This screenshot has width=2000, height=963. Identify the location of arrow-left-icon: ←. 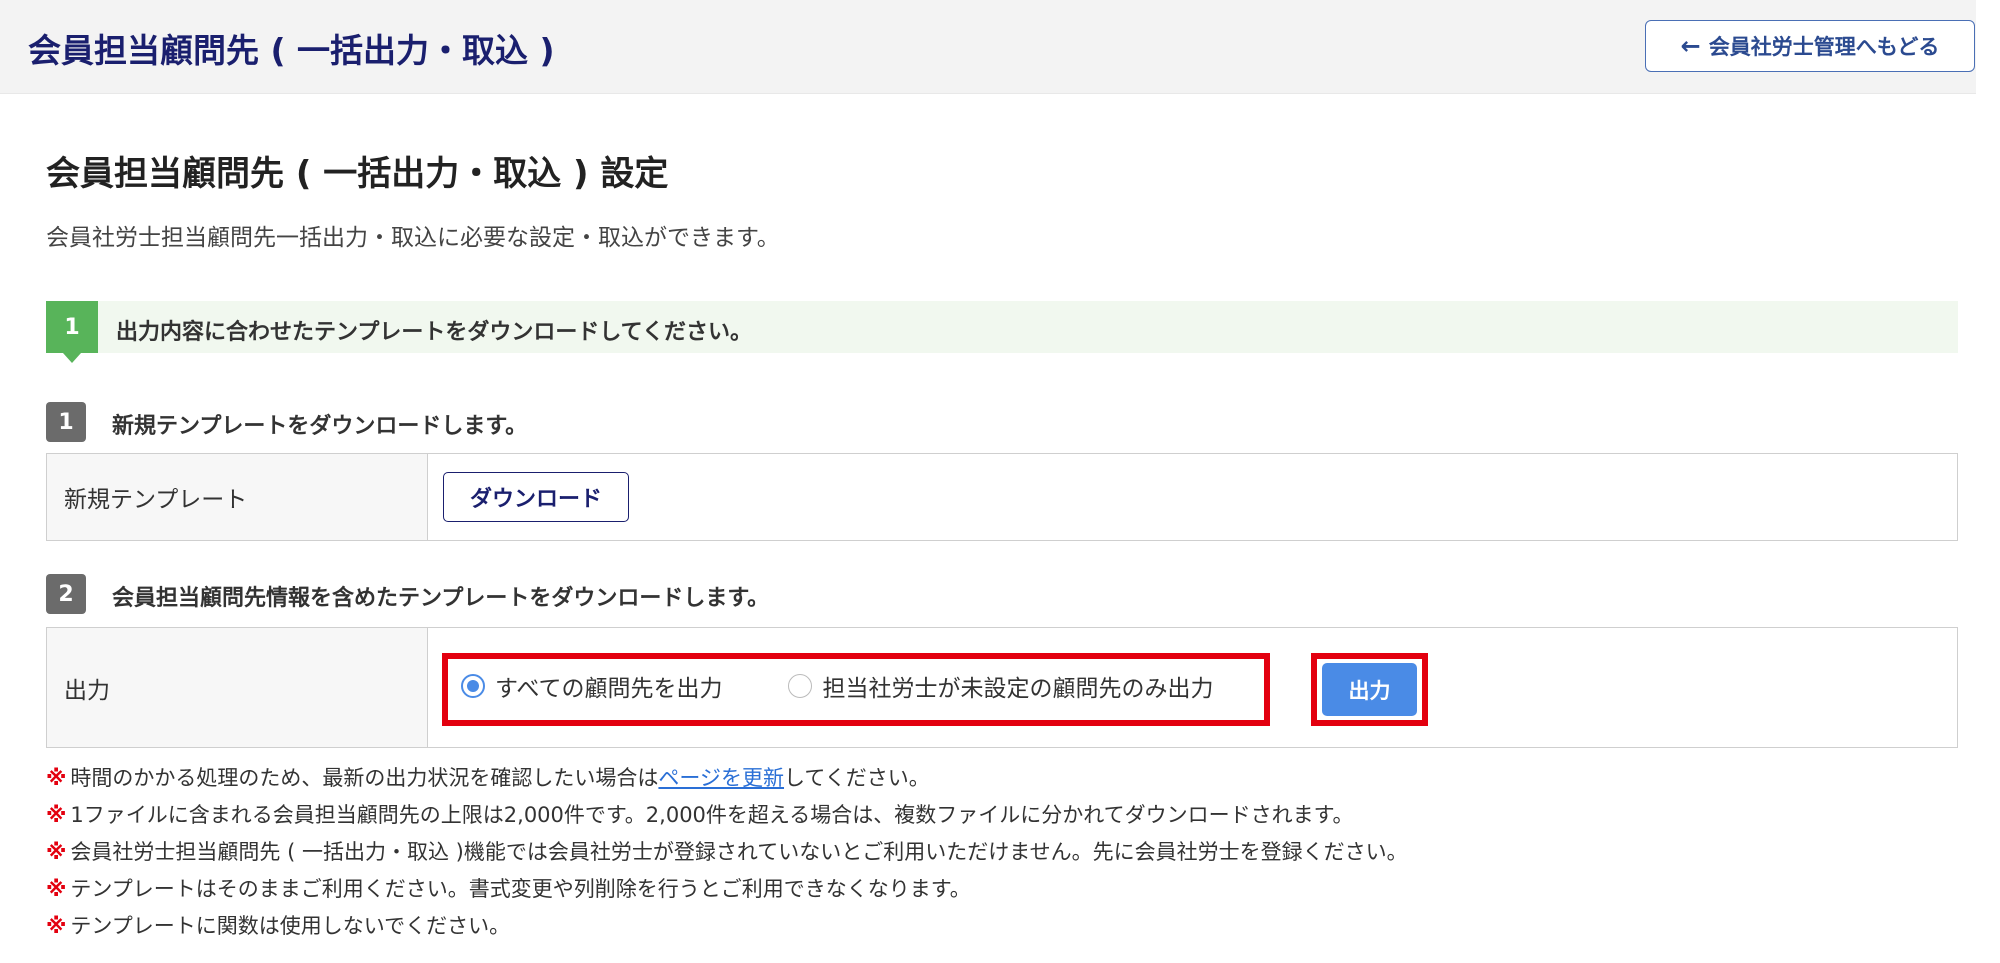
(1690, 46).